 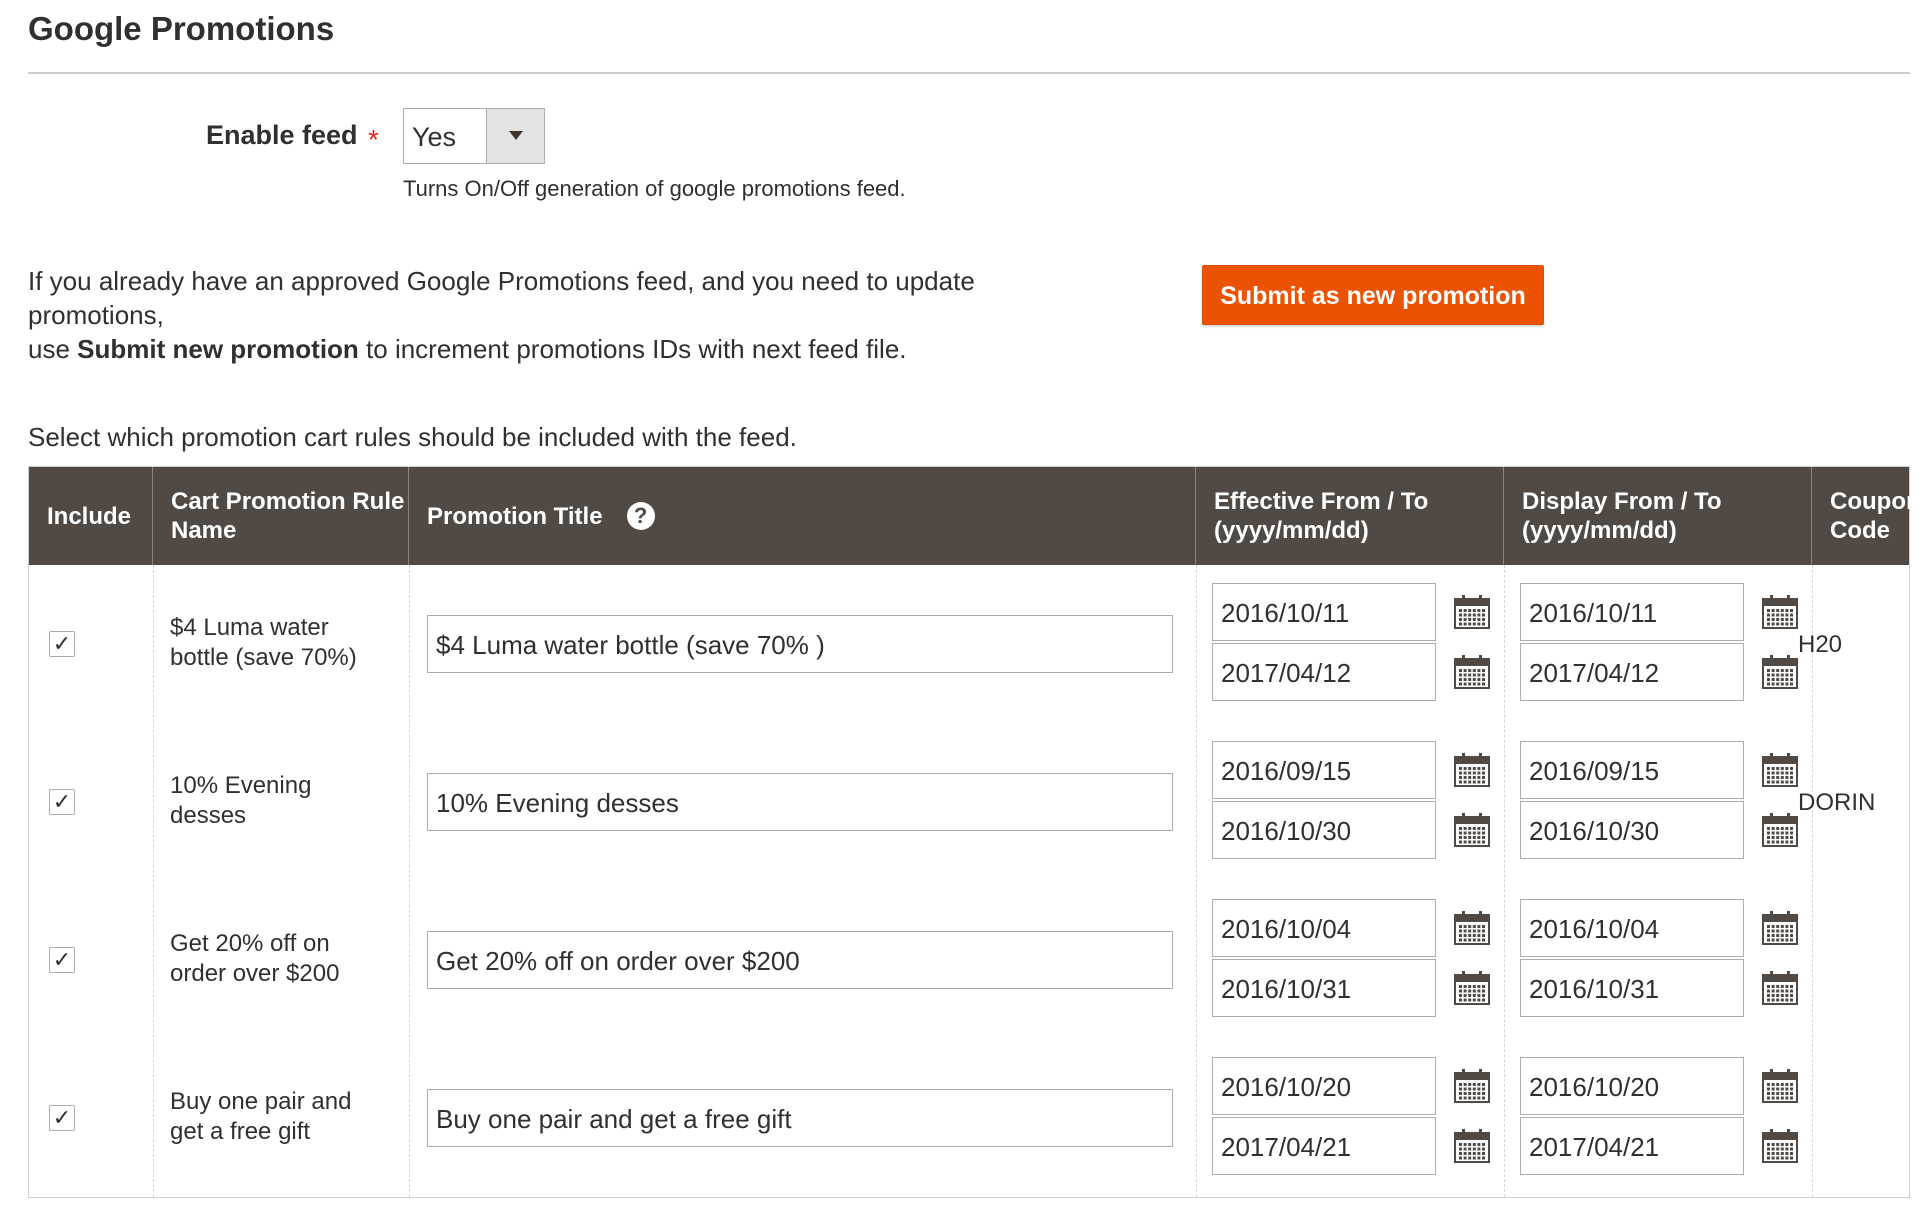 I want to click on effective-from-input: 2016/10/11, so click(x=1324, y=612).